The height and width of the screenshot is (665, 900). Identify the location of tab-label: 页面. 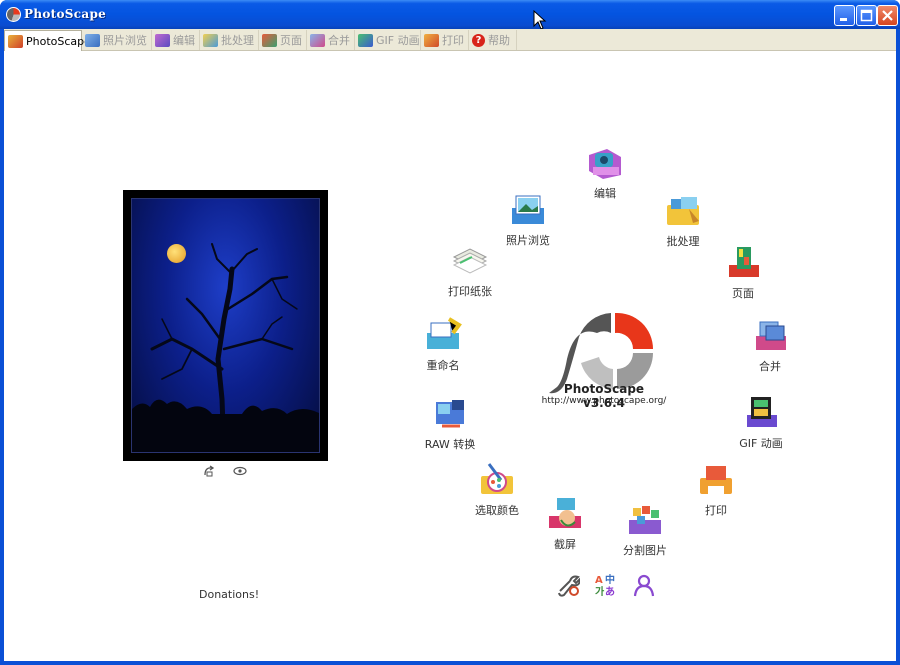
(291, 40).